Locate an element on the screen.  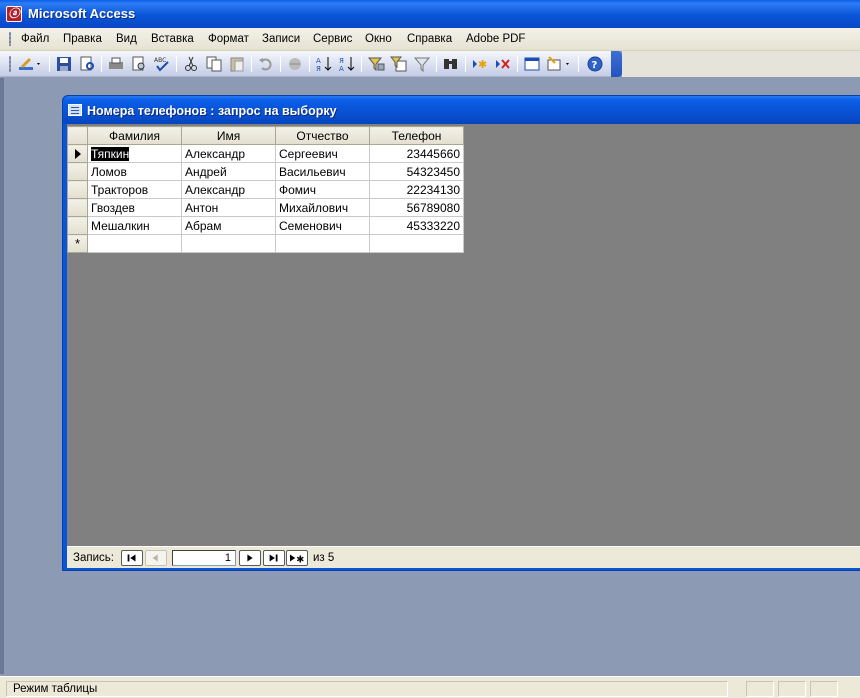
cell-patronymic: Васильевич is located at coordinates (322, 171).